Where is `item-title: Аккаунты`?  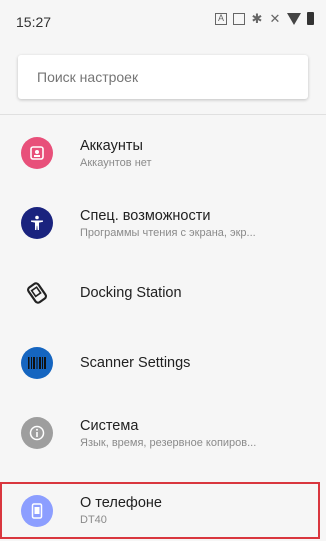
item-title: Аккаунты is located at coordinates (111, 145).